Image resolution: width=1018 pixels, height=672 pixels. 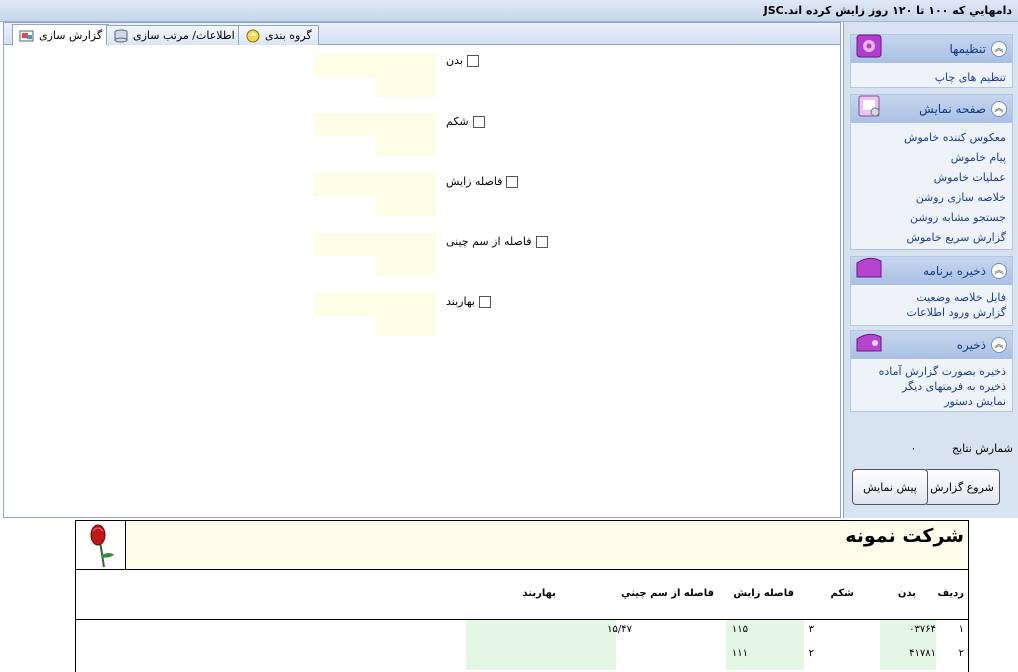 What do you see at coordinates (931, 448) in the screenshot?
I see `result-count: شمارش نتایج ۰` at bounding box center [931, 448].